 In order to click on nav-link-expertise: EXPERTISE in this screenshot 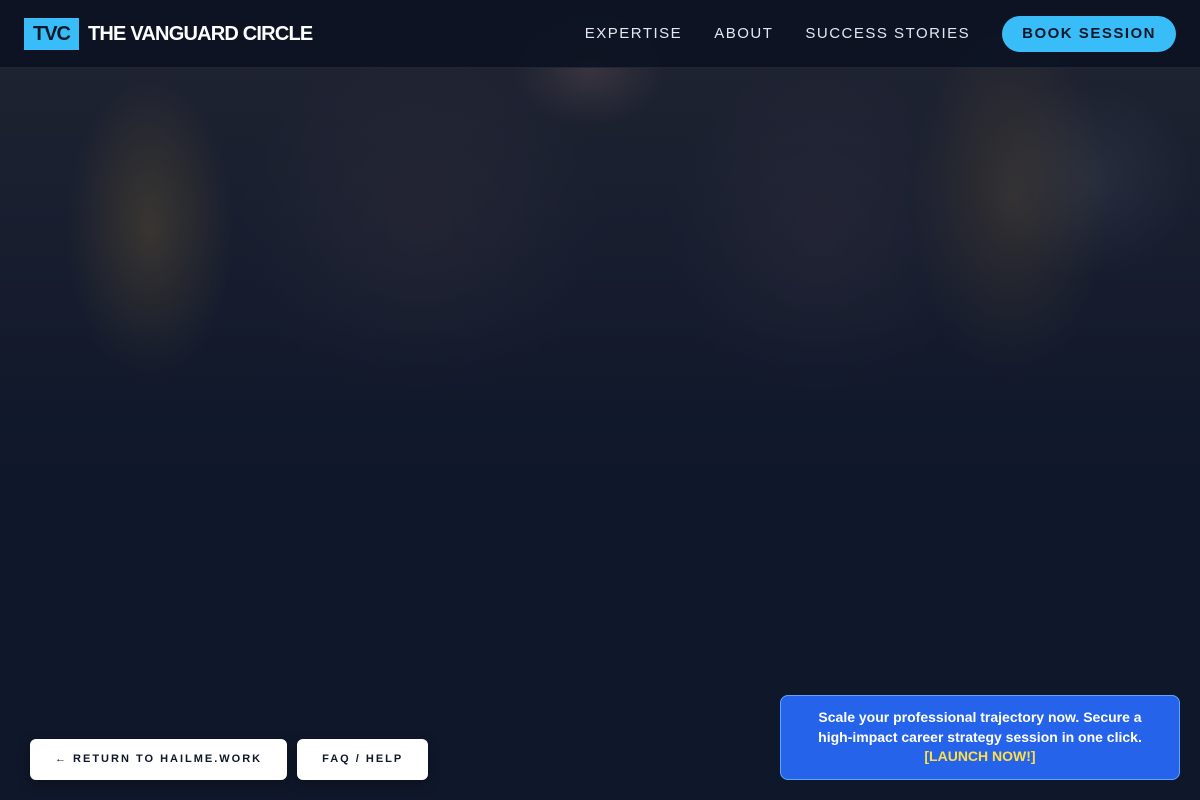, I will do `click(633, 34)`.